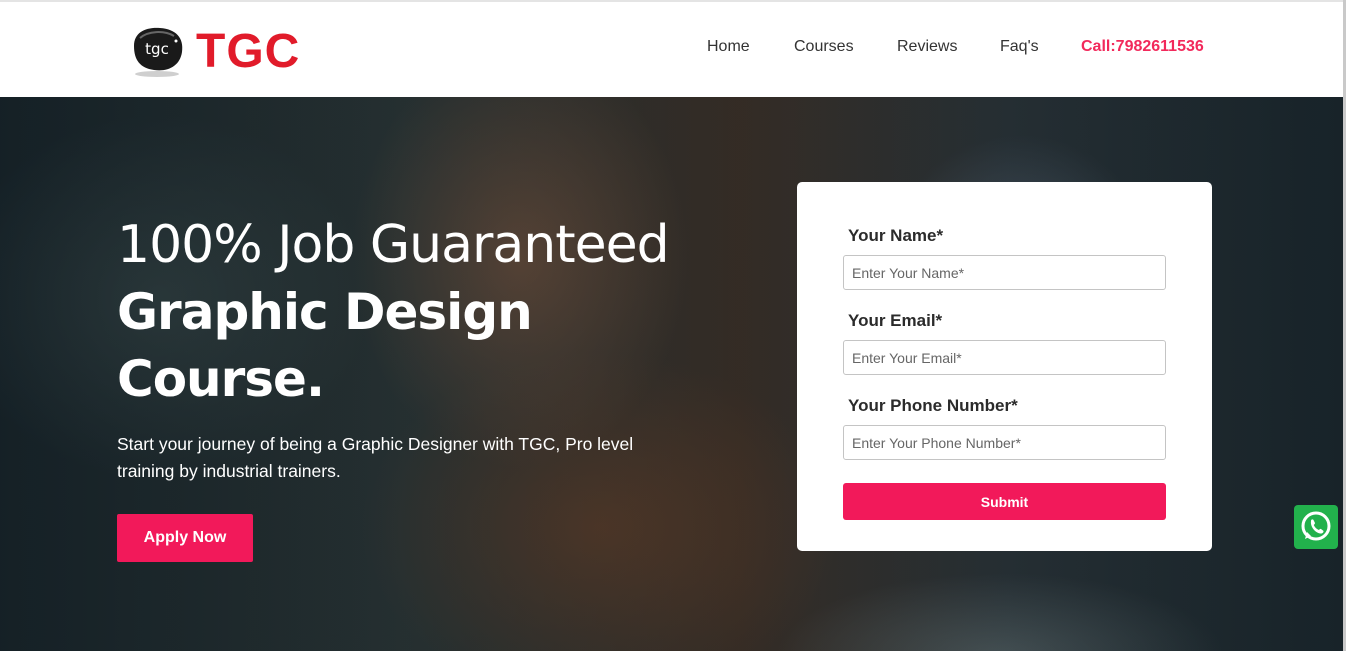  Describe the element at coordinates (1004, 357) in the screenshot. I see `email-input` at that location.